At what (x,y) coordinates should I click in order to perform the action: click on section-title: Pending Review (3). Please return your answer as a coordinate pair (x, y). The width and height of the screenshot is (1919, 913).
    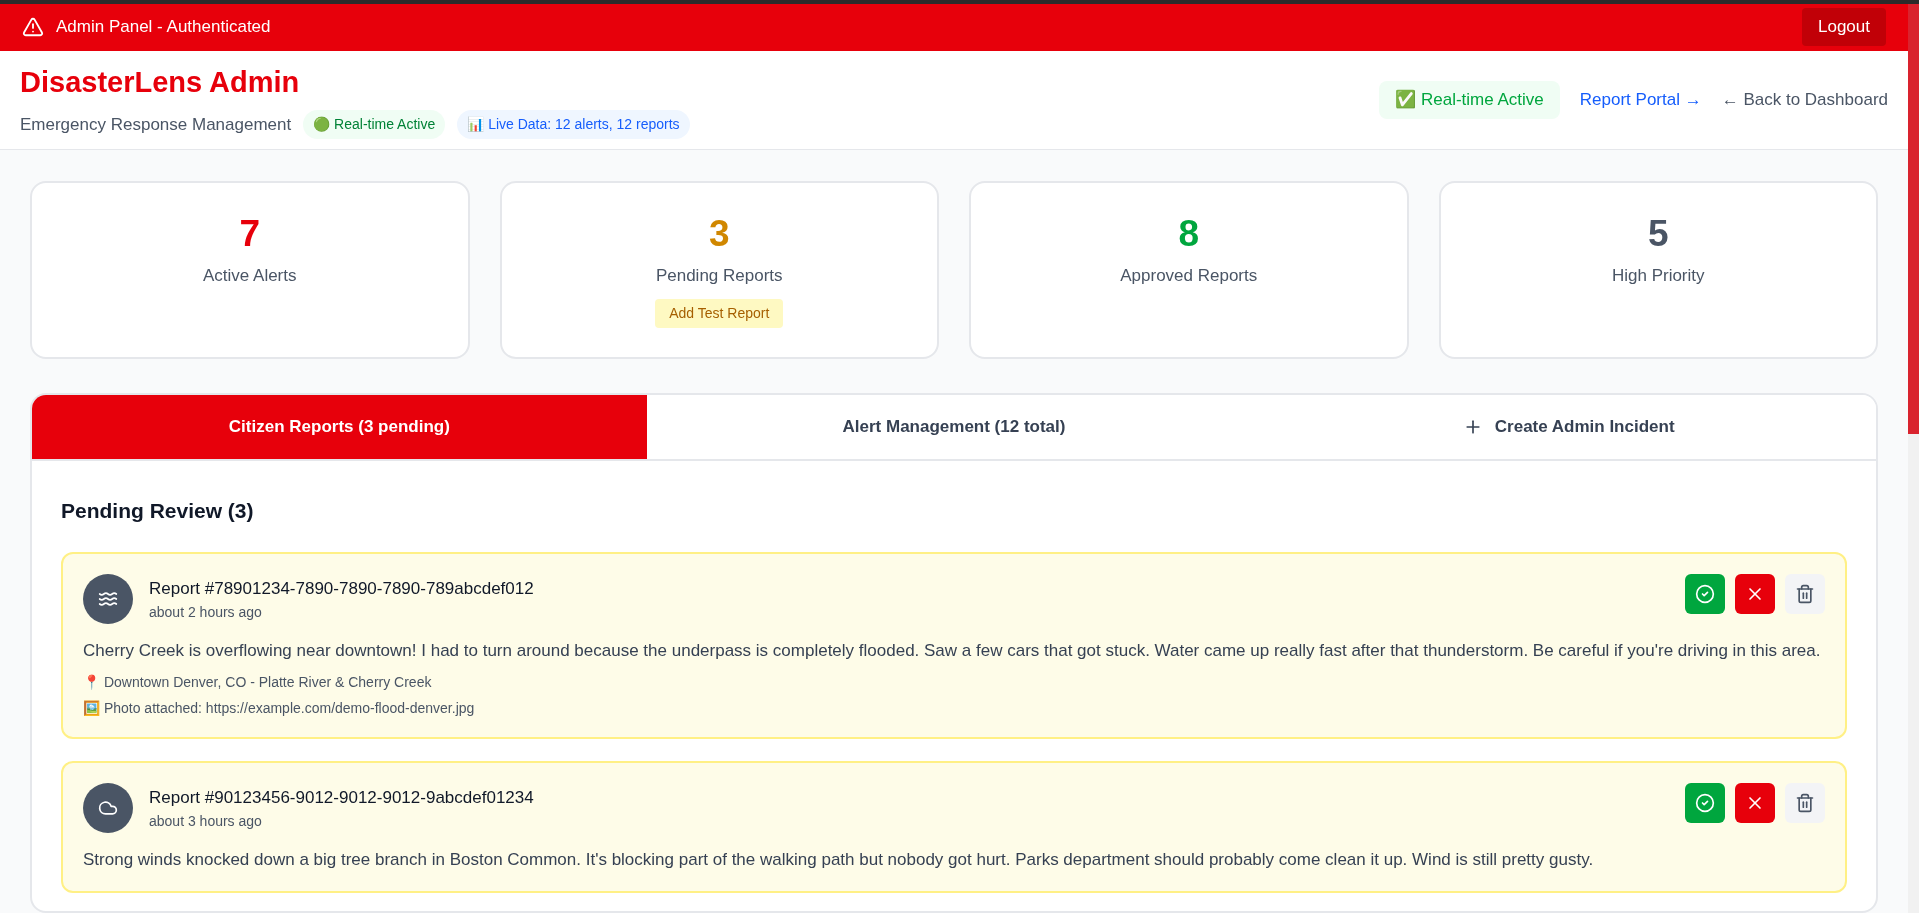
    Looking at the image, I should click on (158, 511).